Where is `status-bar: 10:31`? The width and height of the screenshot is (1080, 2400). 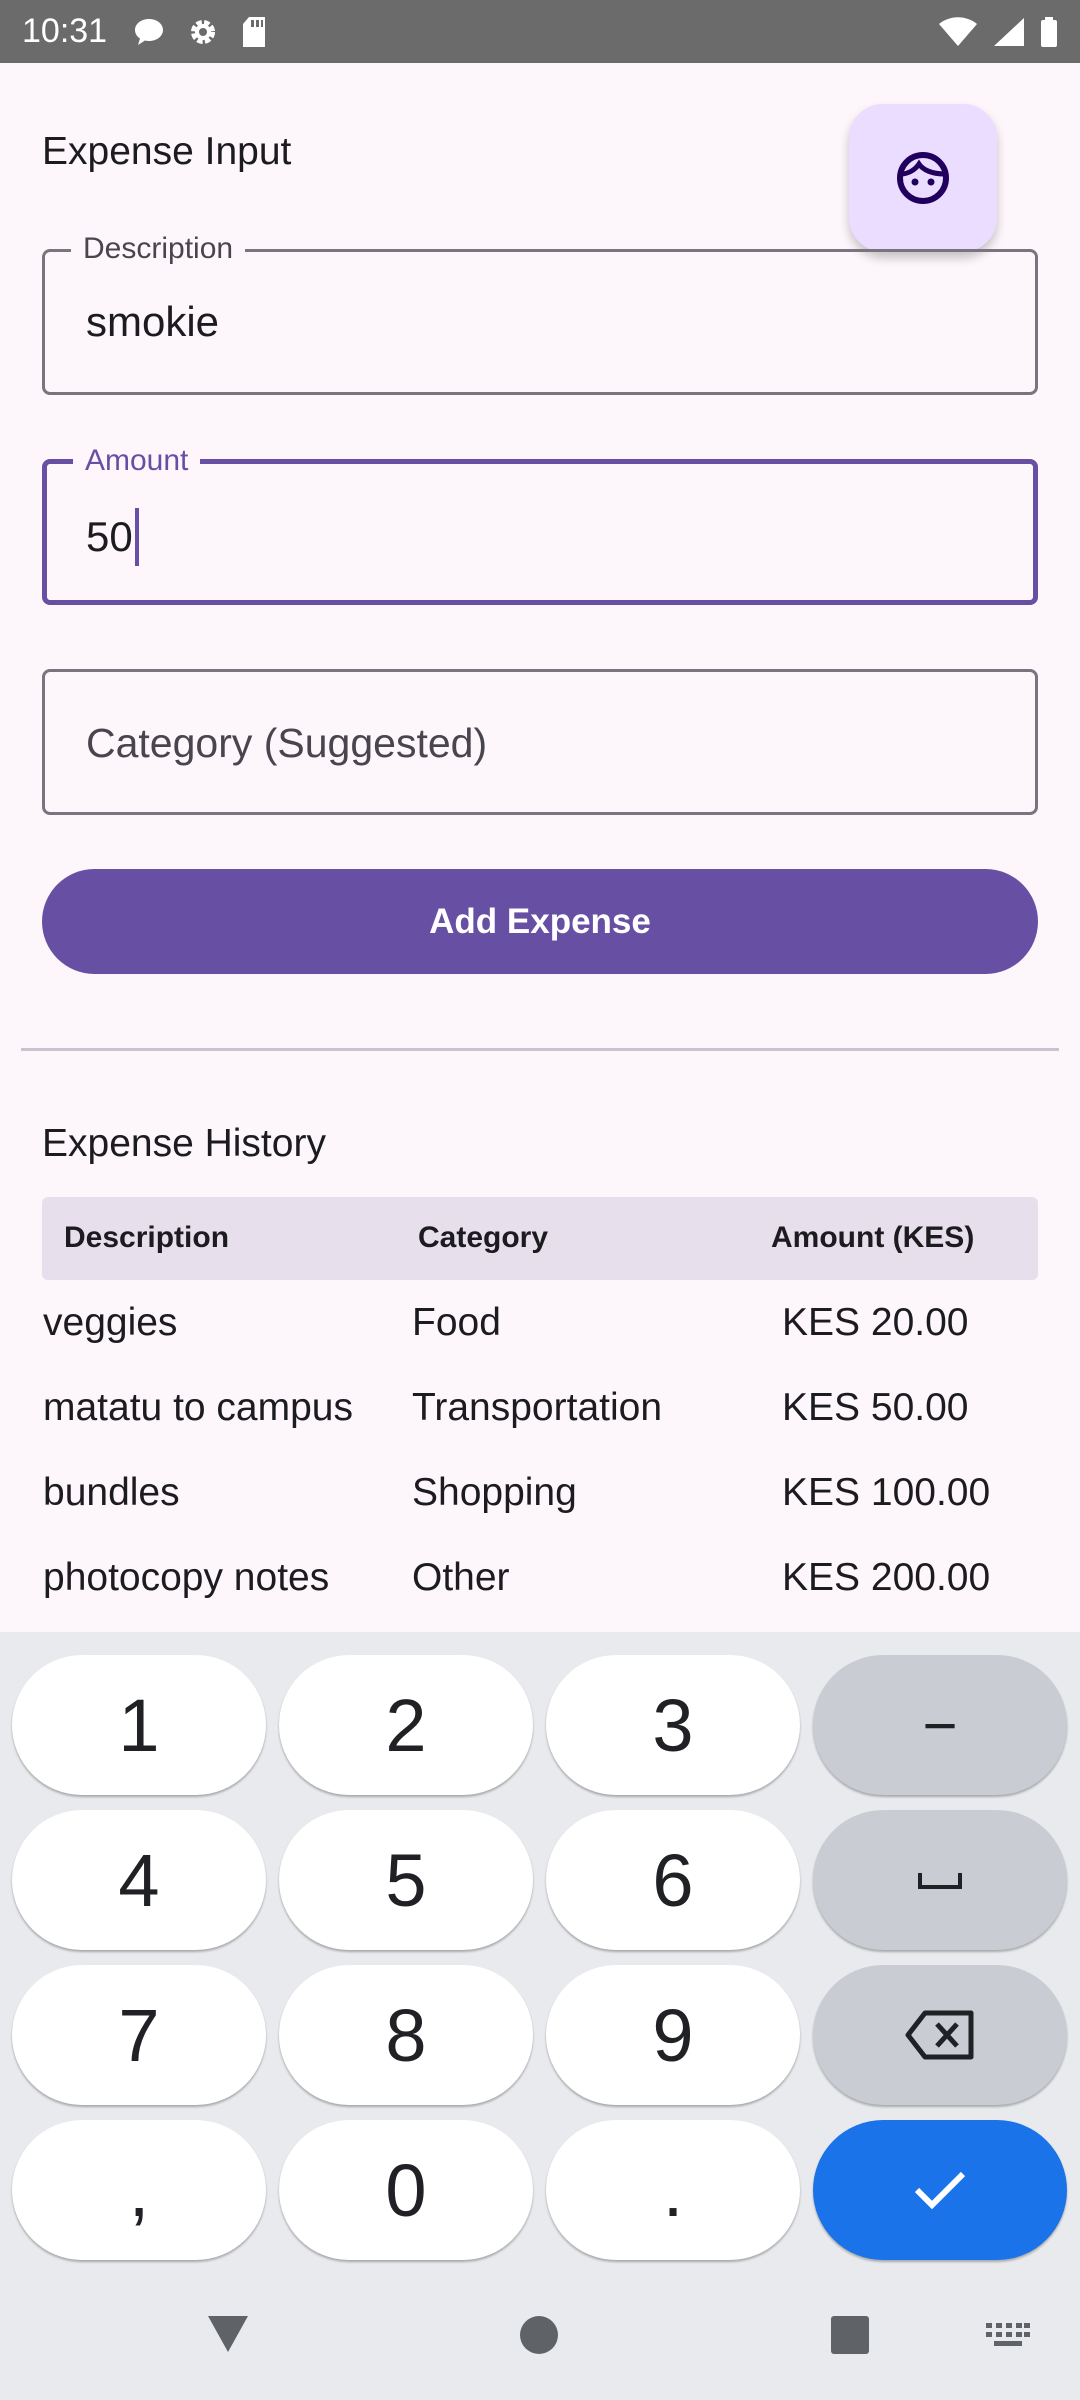
status-bar: 10:31 is located at coordinates (540, 31).